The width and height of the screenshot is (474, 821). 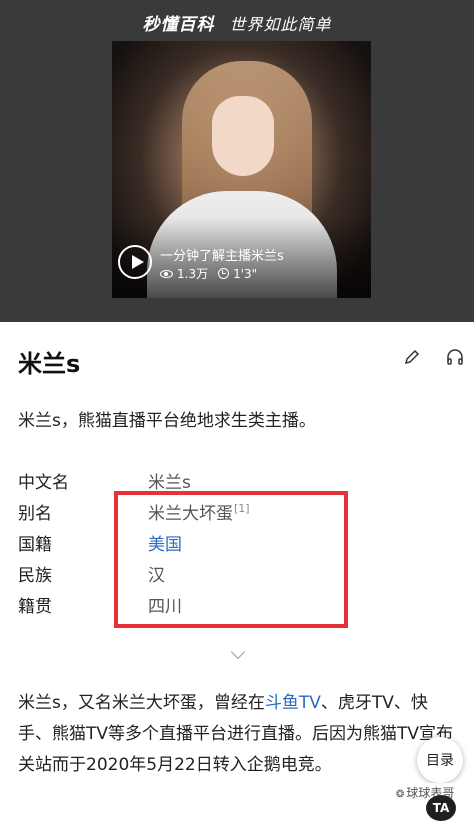 I want to click on wechat-icon: ❂, so click(x=400, y=794).